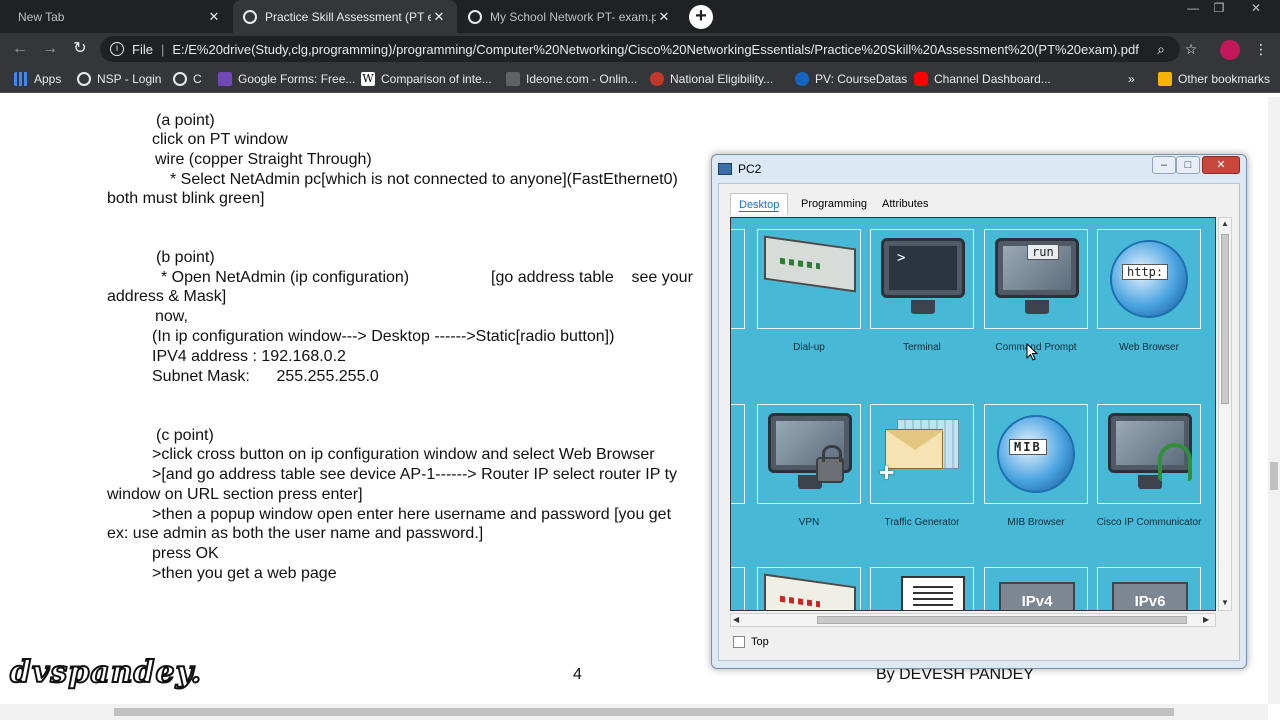 This screenshot has width=1280, height=720. I want to click on bookmark-c: C, so click(187, 79).